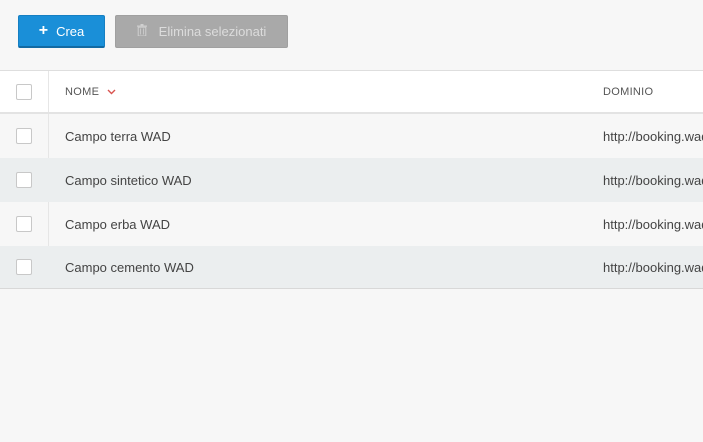  Describe the element at coordinates (70, 31) in the screenshot. I see `create-button-label: Crea` at that location.